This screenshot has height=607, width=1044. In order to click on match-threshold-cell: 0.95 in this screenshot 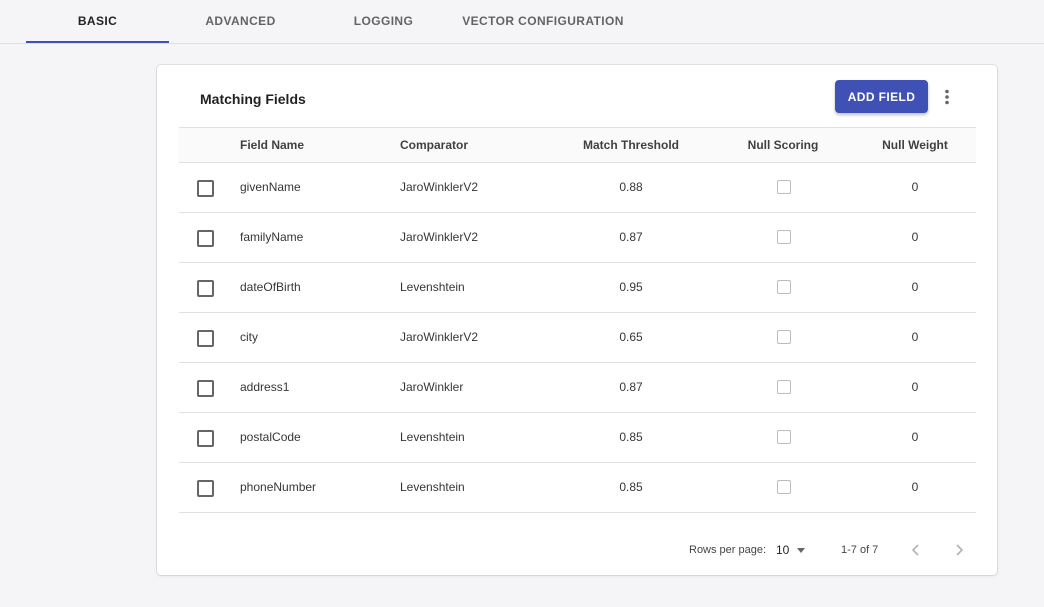, I will do `click(631, 287)`.